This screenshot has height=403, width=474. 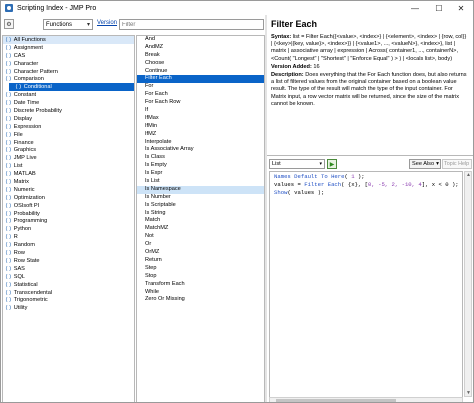 I want to click on category-item: () SQL, so click(x=68, y=277).